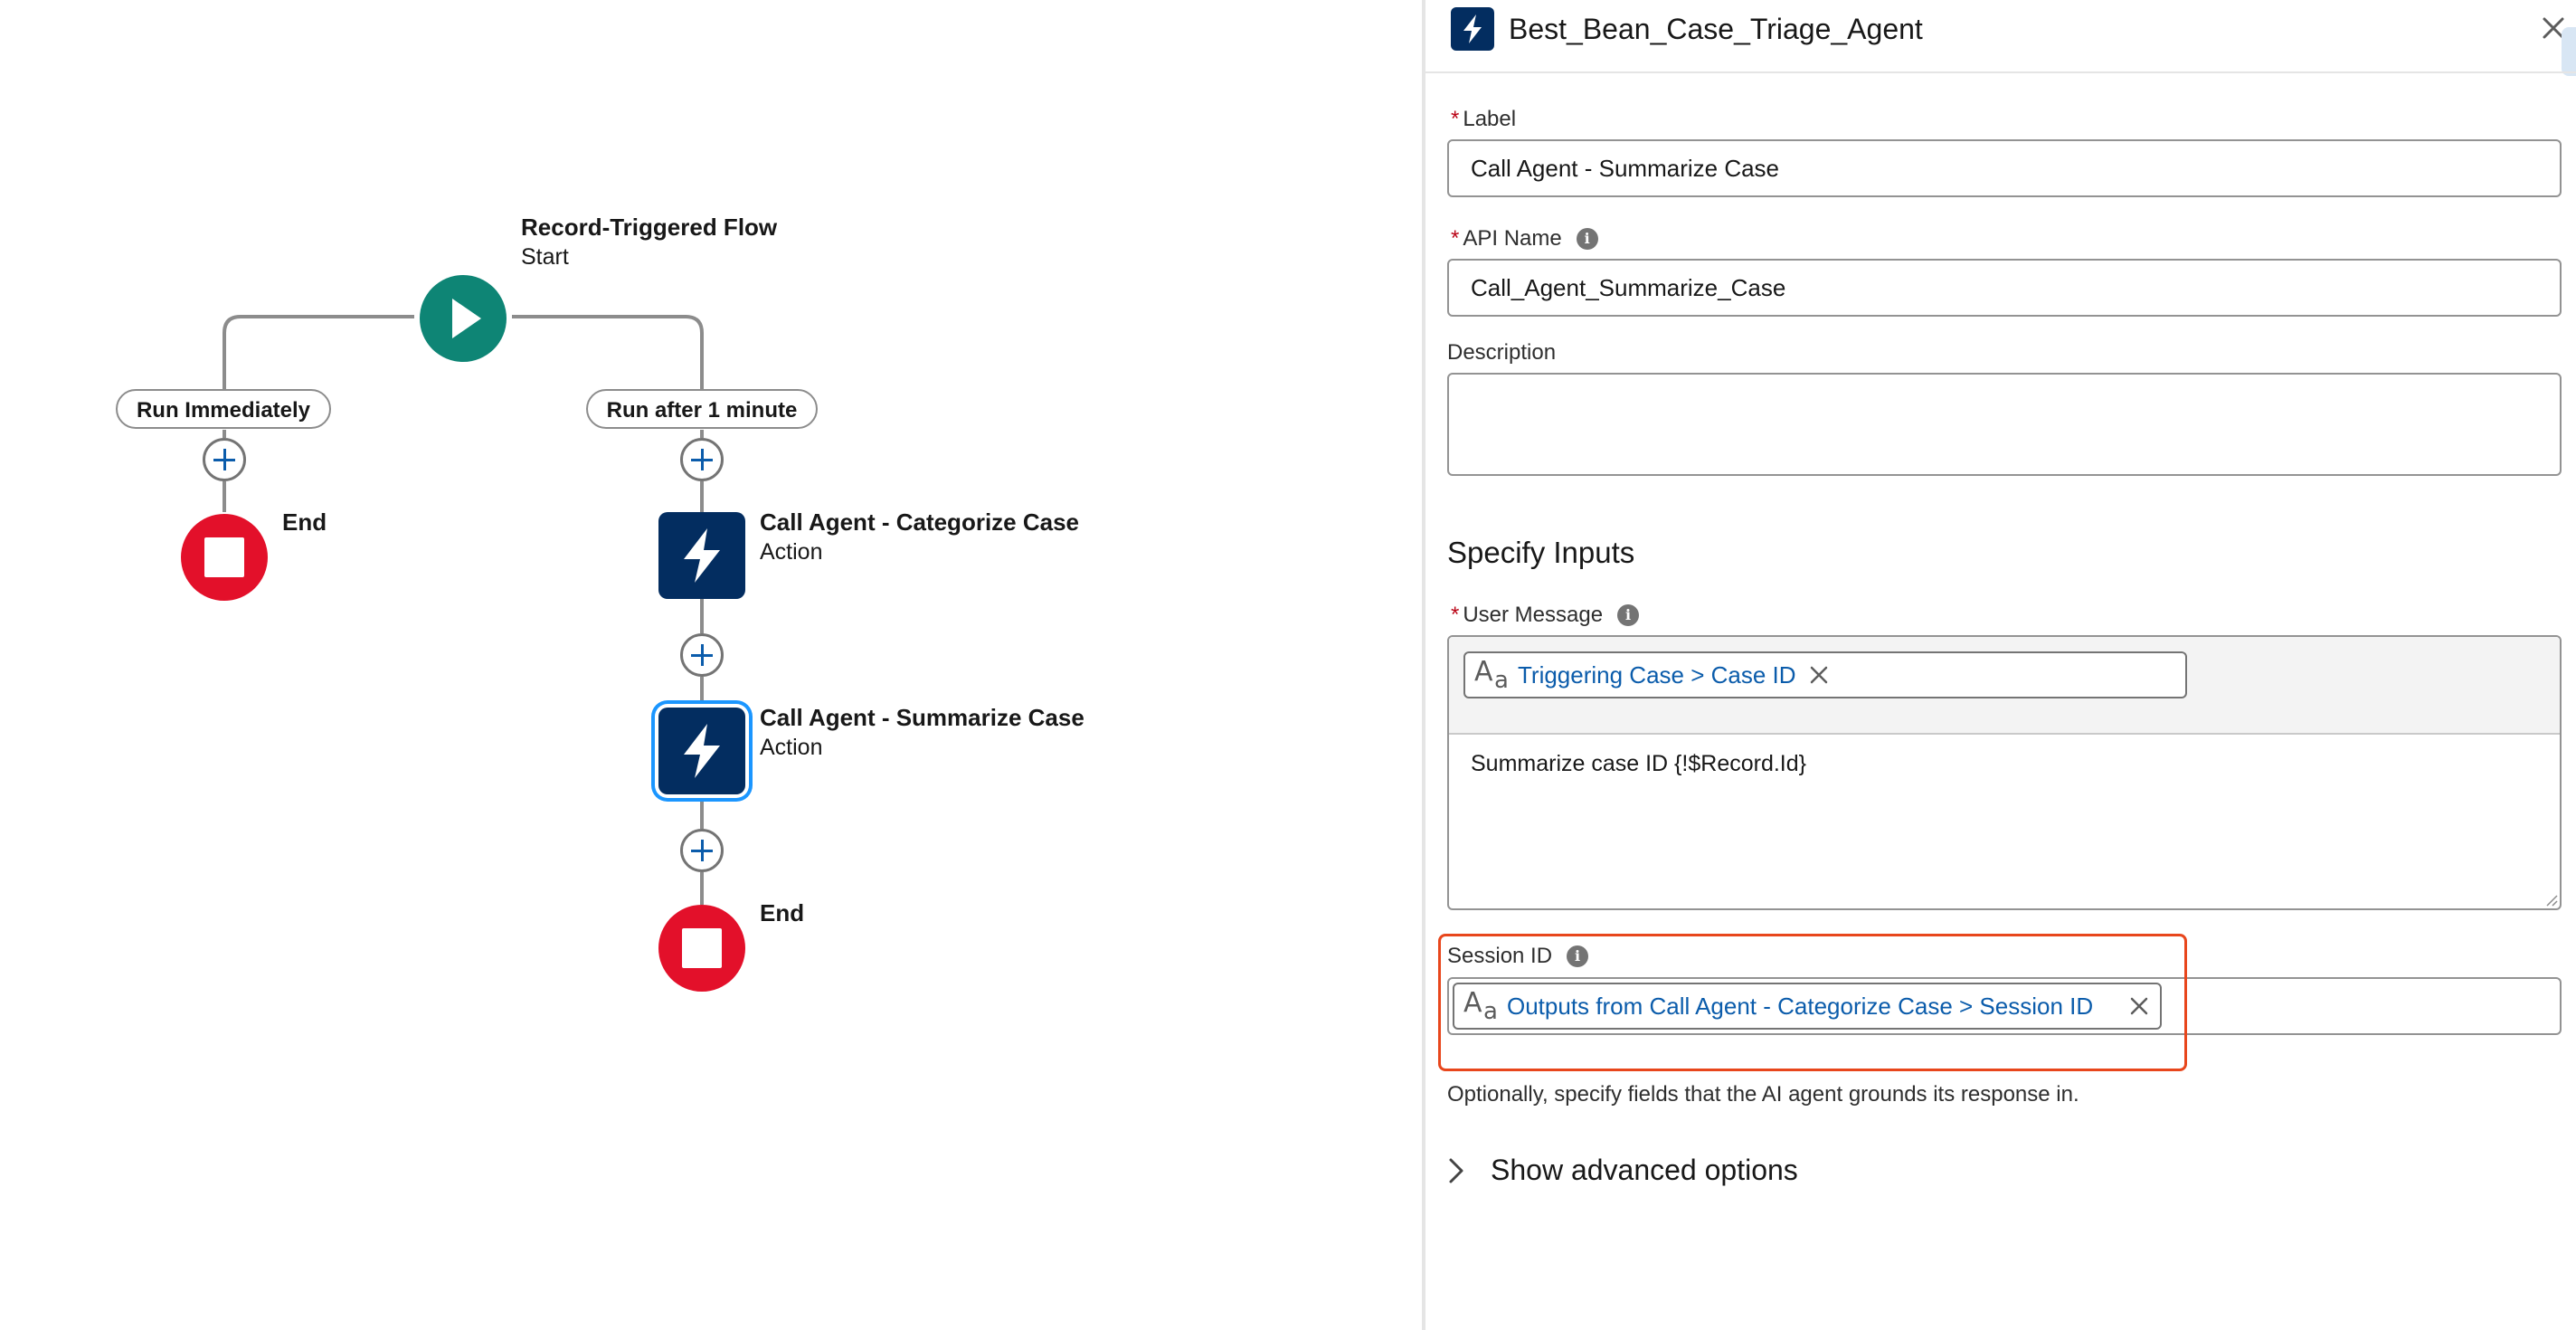 This screenshot has height=1330, width=2576. What do you see at coordinates (1716, 29) in the screenshot?
I see `panel-title: Best_Bean_Case_Triage_Agent` at bounding box center [1716, 29].